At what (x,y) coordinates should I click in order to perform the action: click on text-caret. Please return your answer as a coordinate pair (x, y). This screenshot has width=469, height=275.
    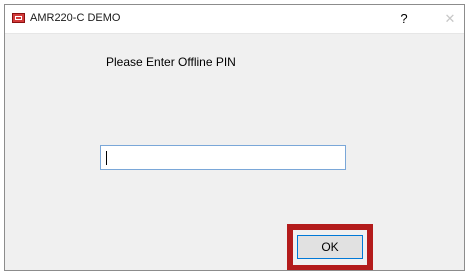
    Looking at the image, I should click on (106, 158).